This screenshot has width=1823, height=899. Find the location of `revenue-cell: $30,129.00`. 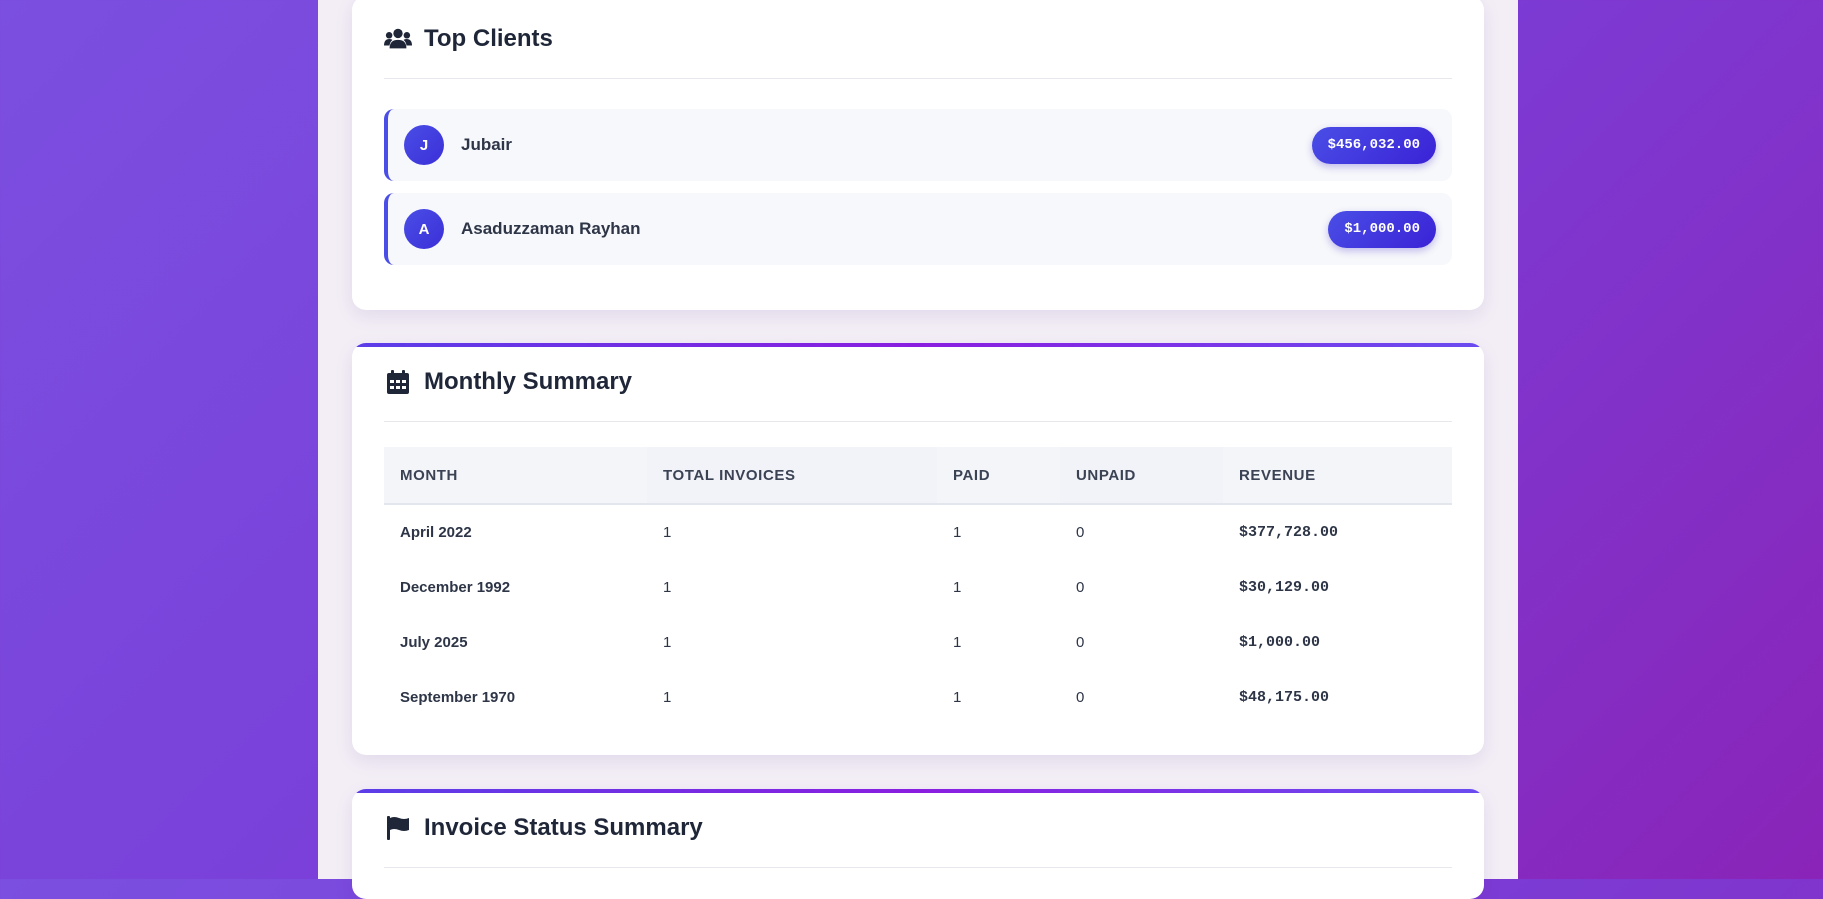

revenue-cell: $30,129.00 is located at coordinates (1284, 587).